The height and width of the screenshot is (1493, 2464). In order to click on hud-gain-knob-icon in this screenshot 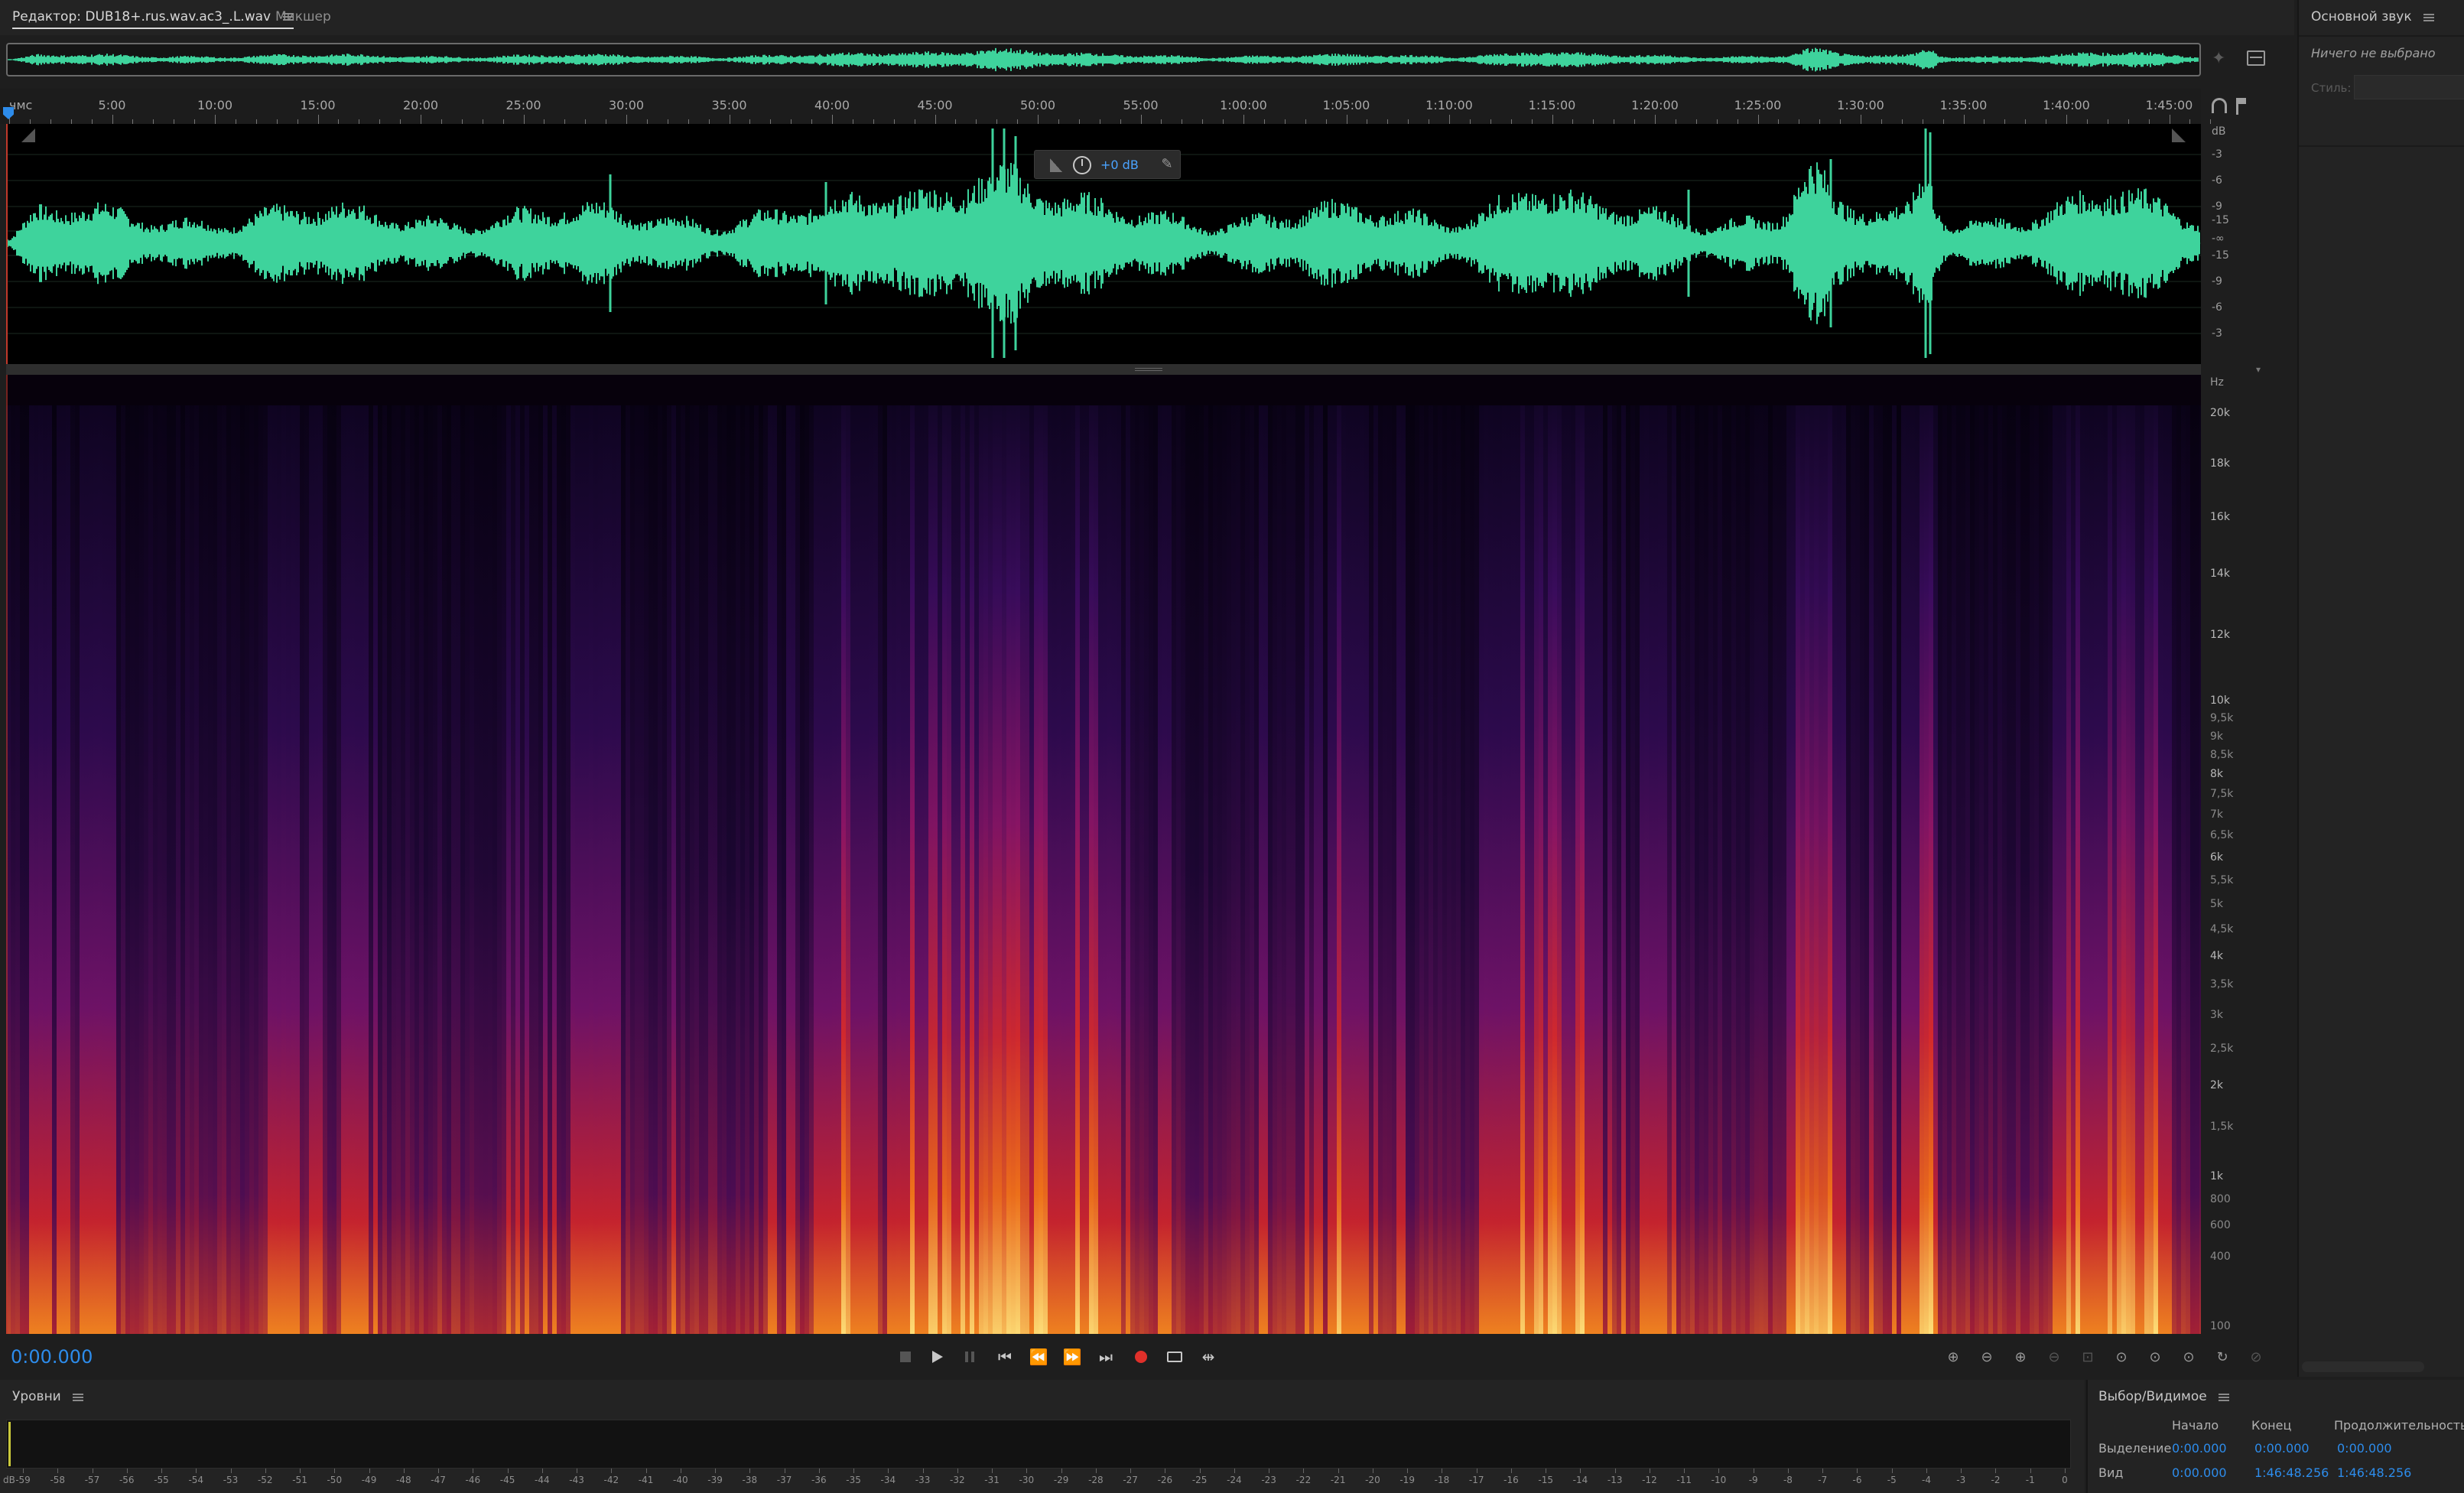, I will do `click(1082, 165)`.